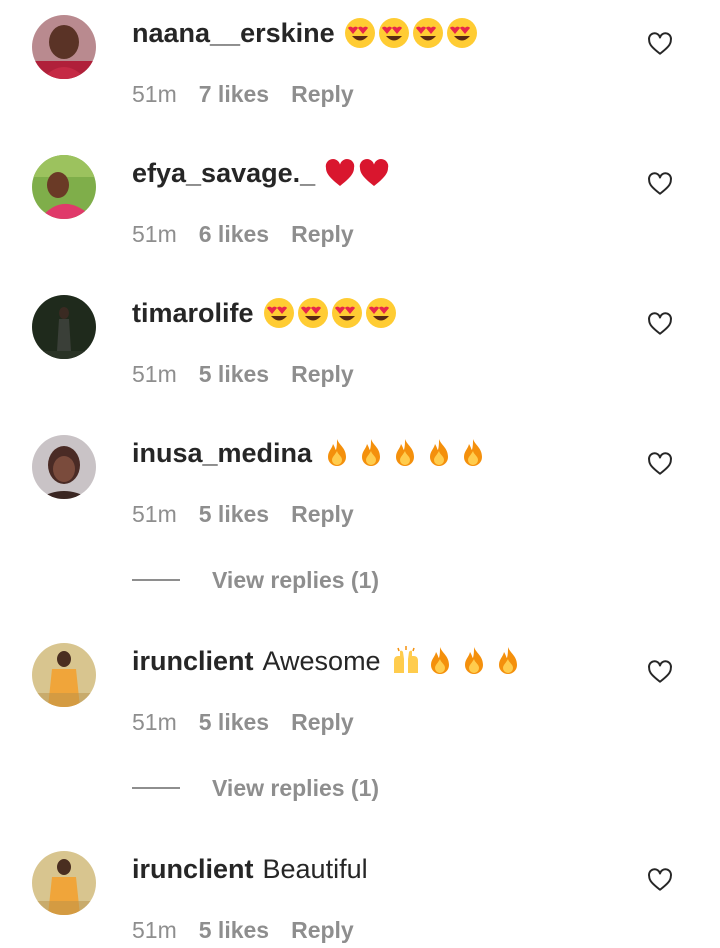 This screenshot has width=720, height=948. What do you see at coordinates (406, 661) in the screenshot?
I see `raising-hands-emoji` at bounding box center [406, 661].